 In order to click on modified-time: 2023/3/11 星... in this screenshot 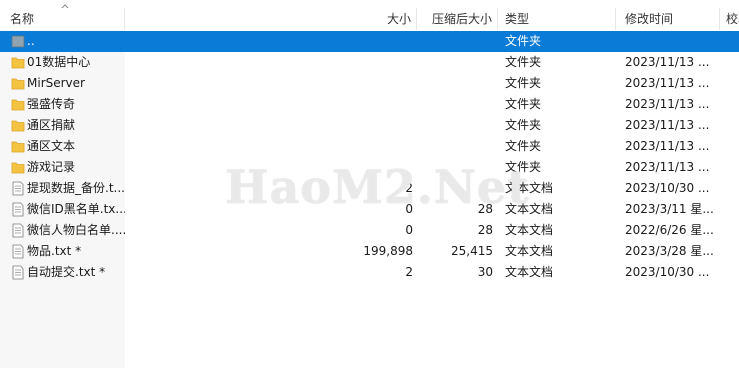, I will do `click(669, 209)`.